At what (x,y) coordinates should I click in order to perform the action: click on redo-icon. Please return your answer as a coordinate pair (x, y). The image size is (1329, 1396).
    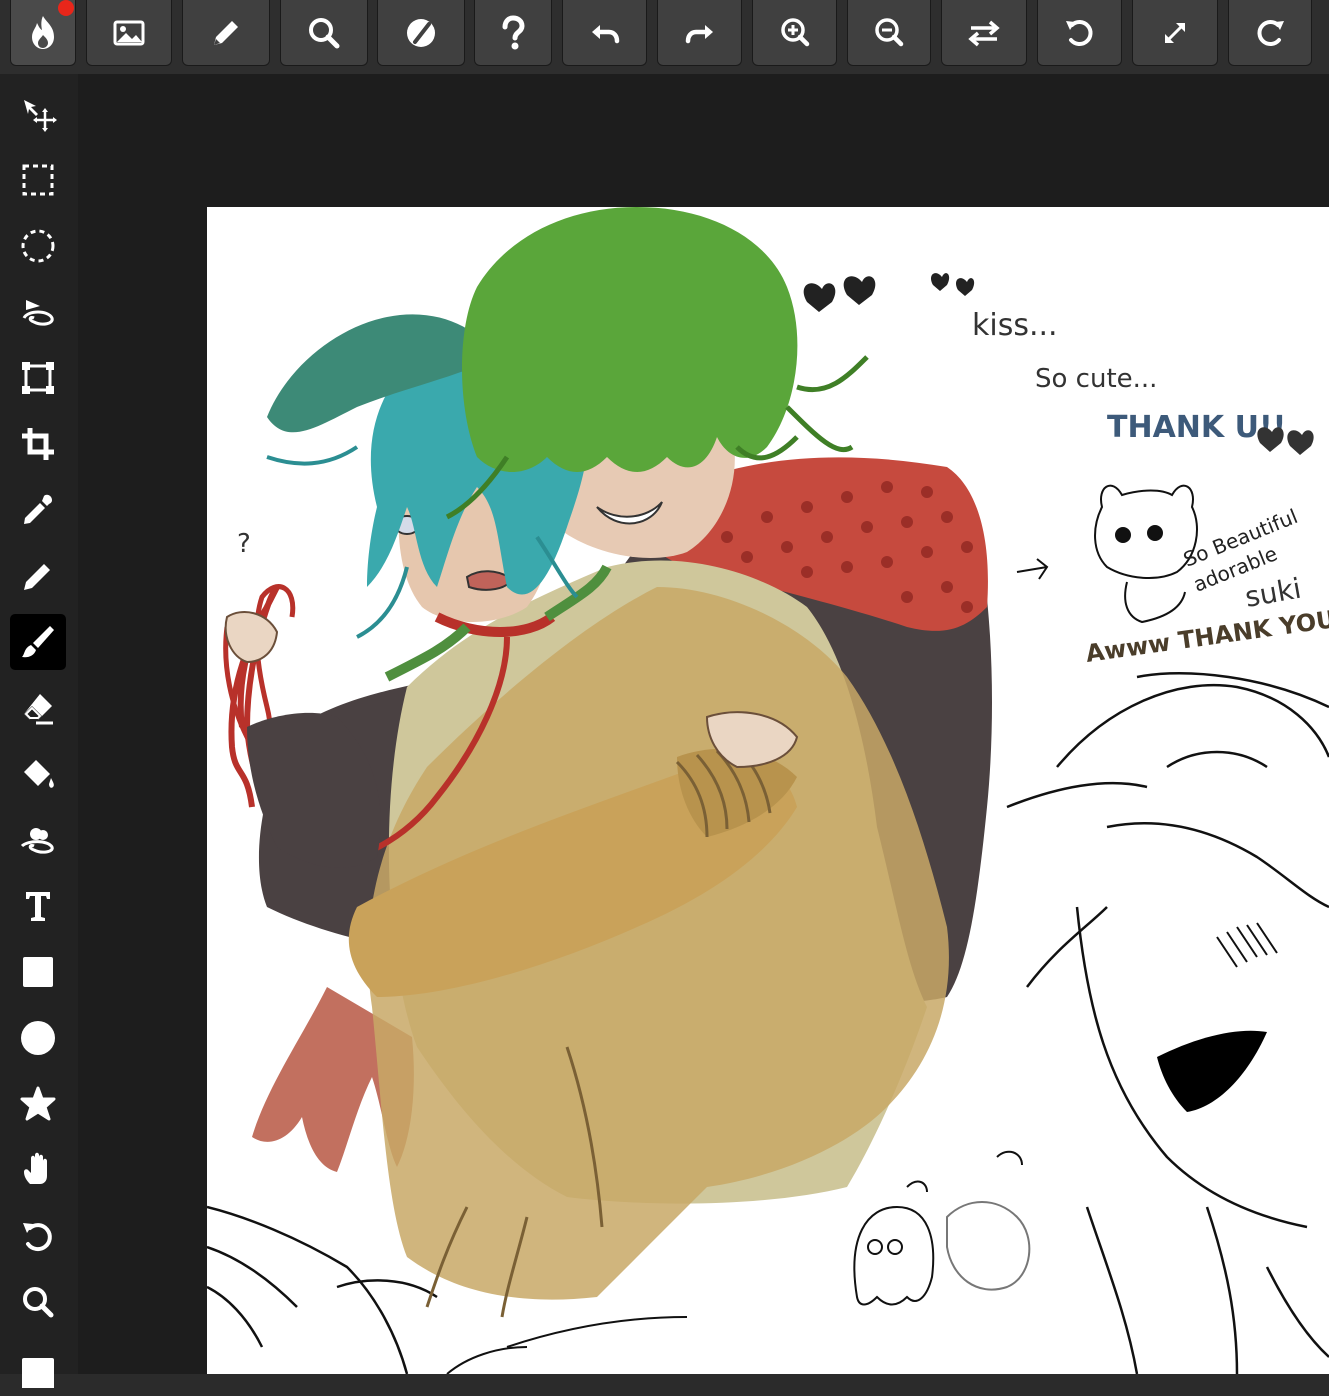
    Looking at the image, I should click on (699, 33).